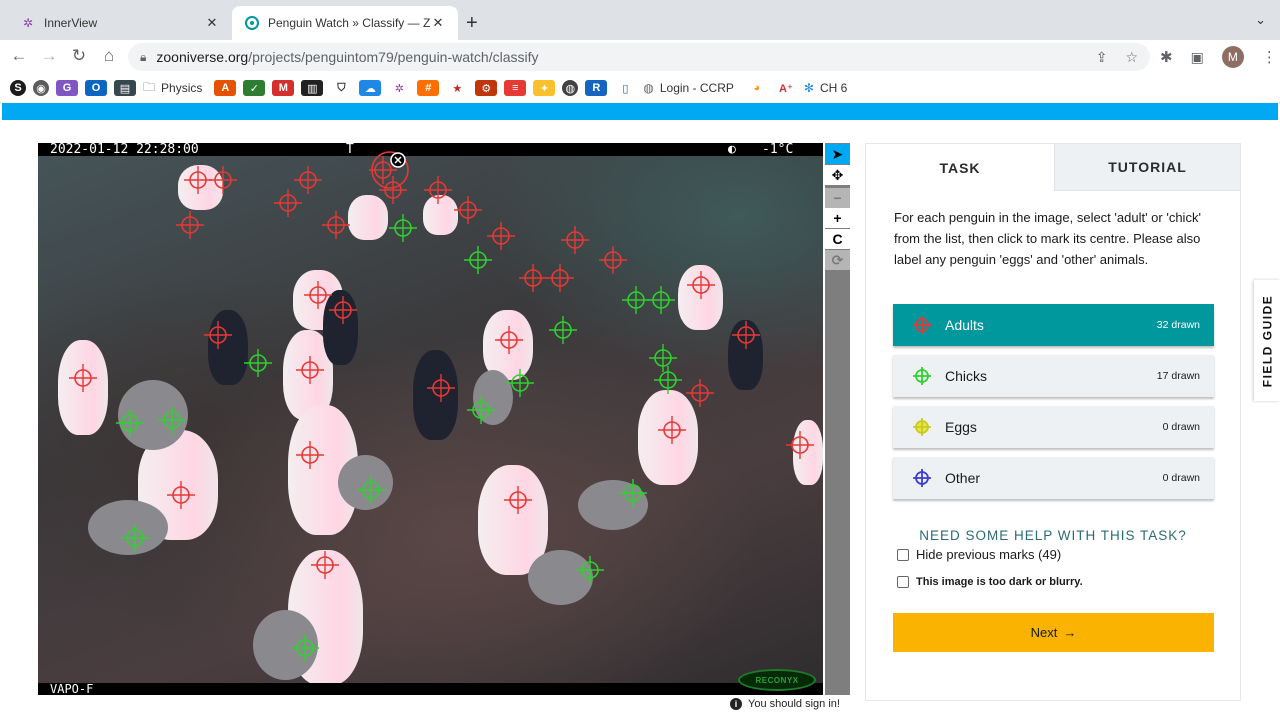 This screenshot has height=720, width=1280. Describe the element at coordinates (1053, 427) in the screenshot. I see `tool-eggs: Eggs 0 drawn` at that location.